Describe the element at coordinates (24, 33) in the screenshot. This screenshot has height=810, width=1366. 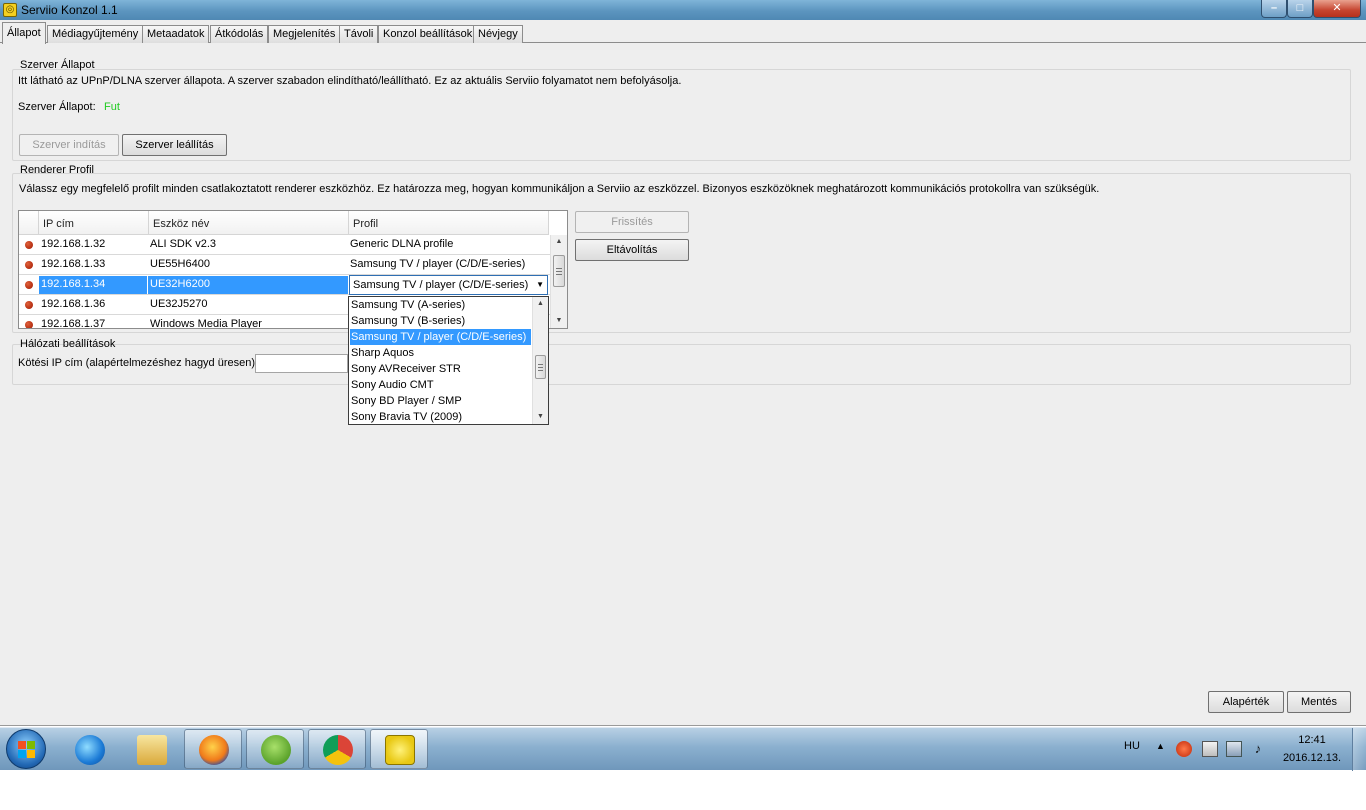
I see `tab-allapot: Állapot` at that location.